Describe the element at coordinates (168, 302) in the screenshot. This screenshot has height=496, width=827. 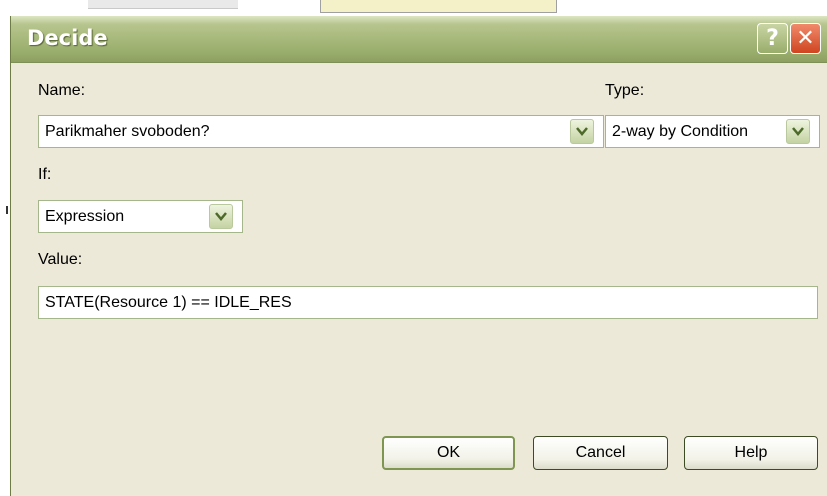
I see `value-text: STATE(Resource 1) == IDLE_RES` at that location.